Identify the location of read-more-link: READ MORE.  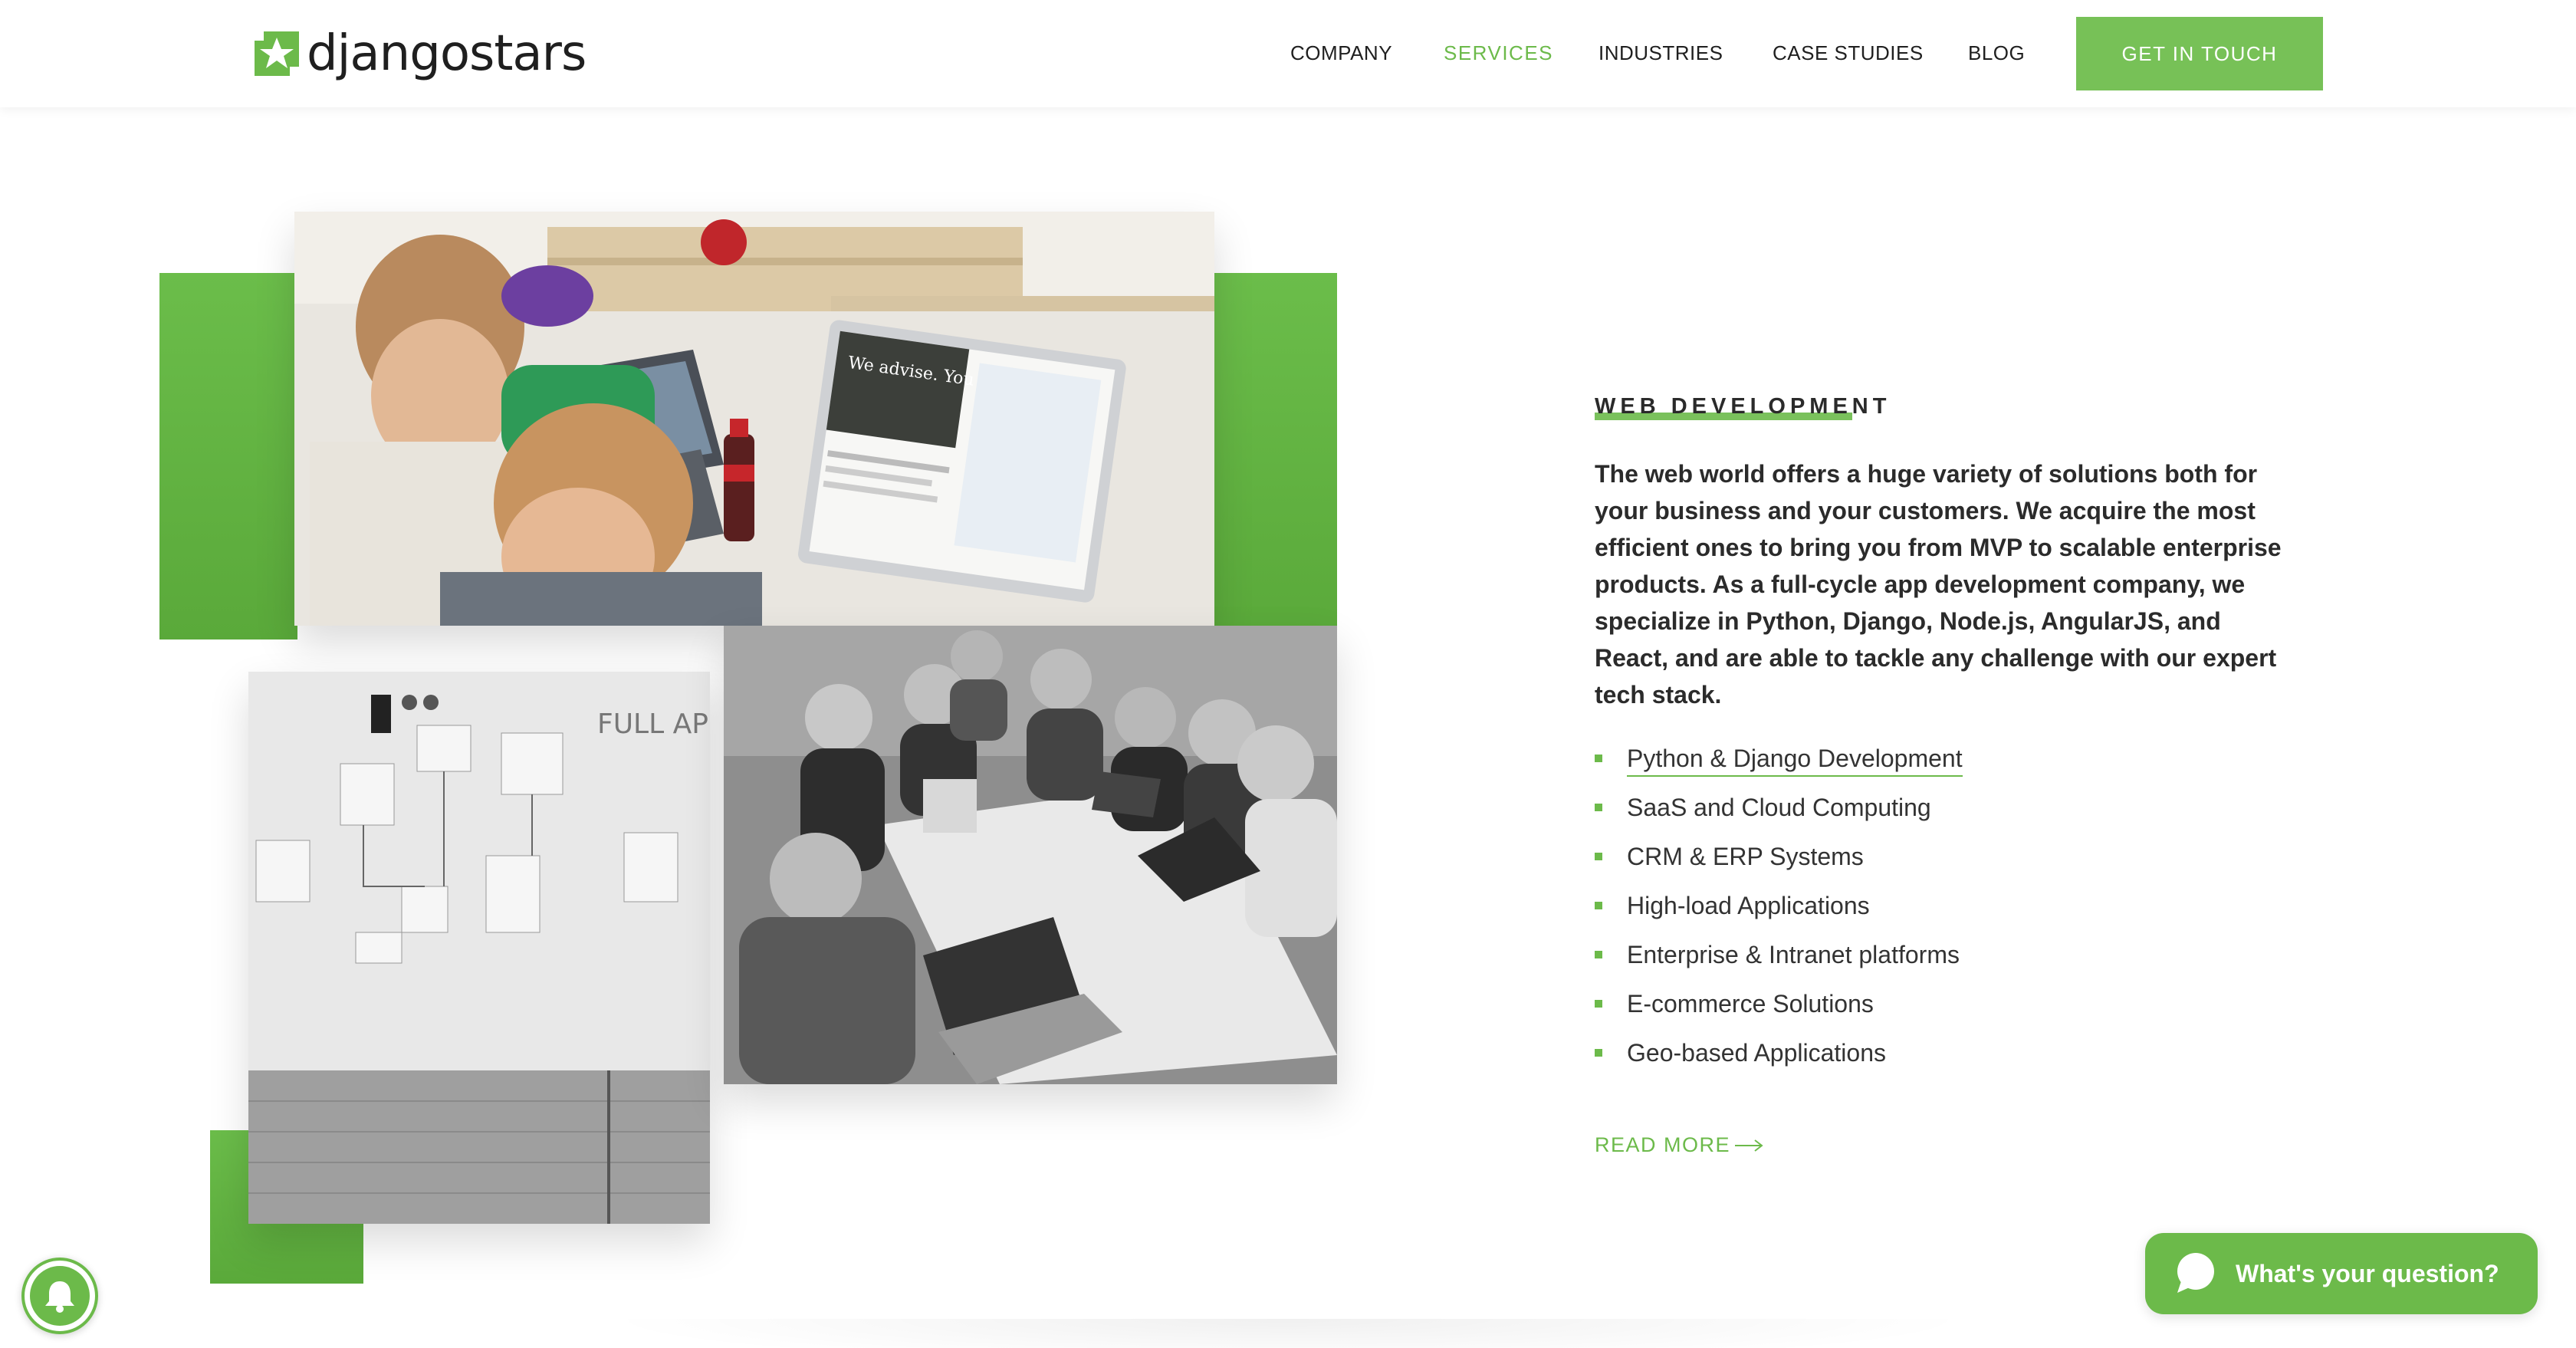
(1680, 1145).